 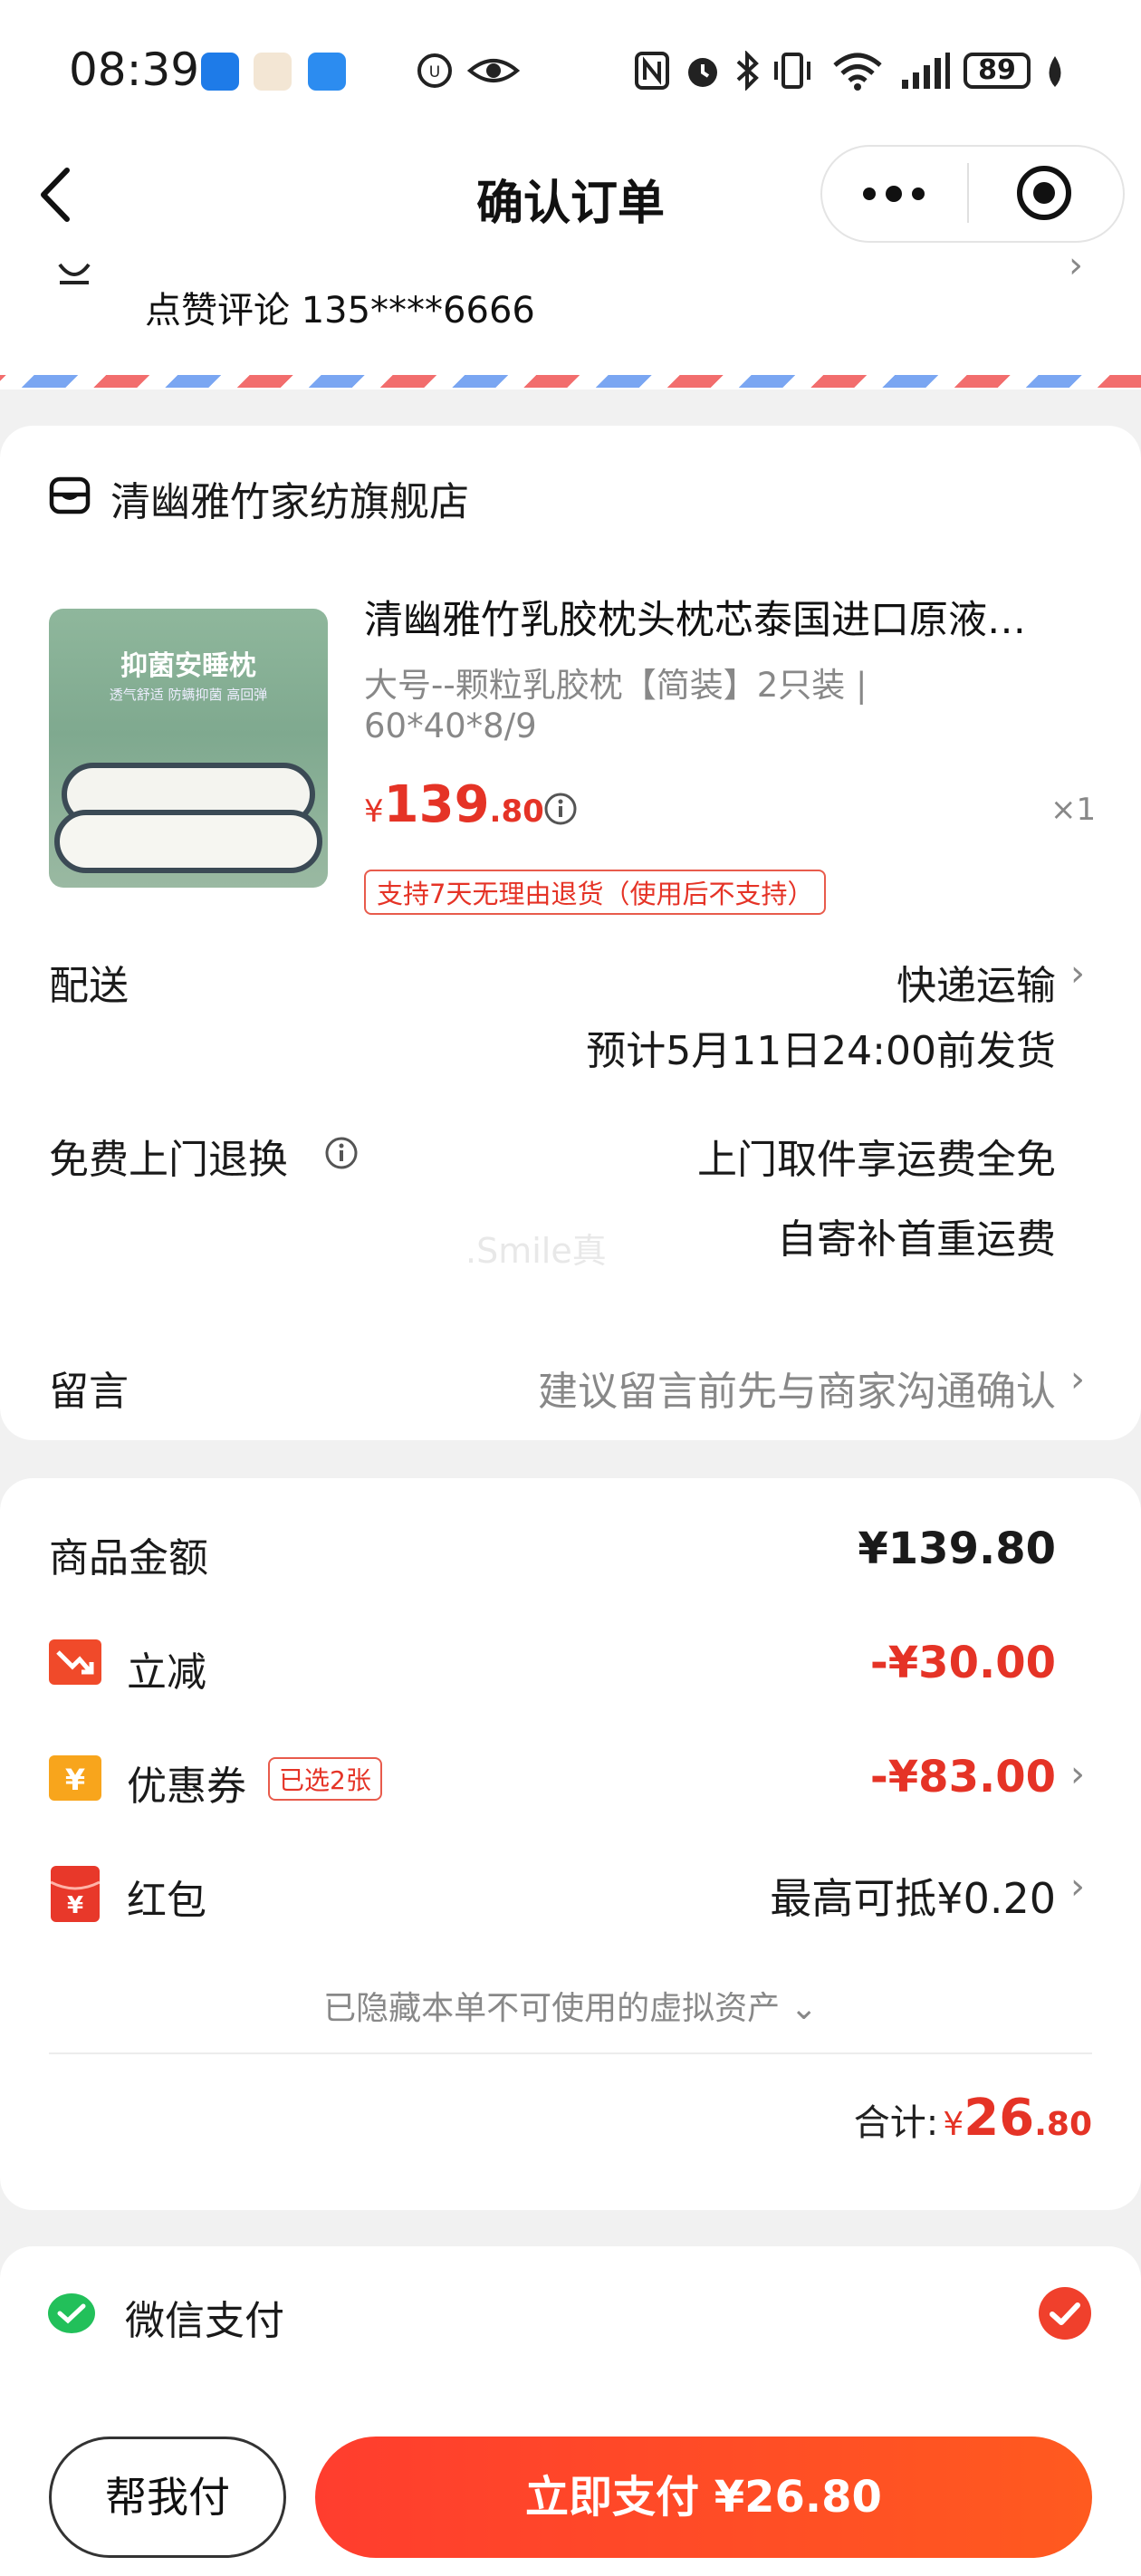 What do you see at coordinates (516, 811) in the screenshot?
I see `product-price-dec: .80` at bounding box center [516, 811].